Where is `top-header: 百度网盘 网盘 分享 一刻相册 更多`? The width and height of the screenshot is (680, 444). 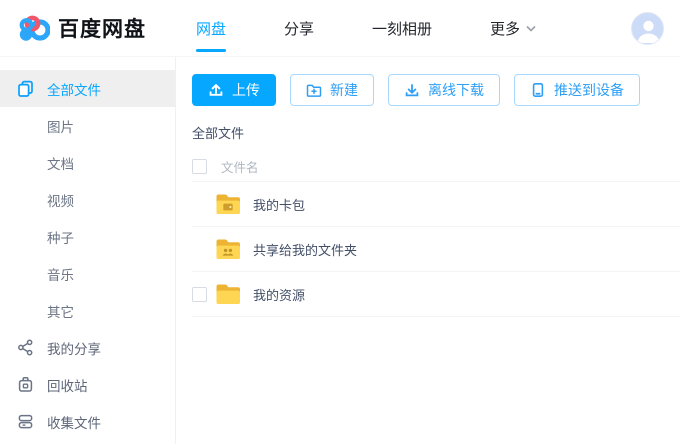
top-header: 百度网盘 网盘 分享 一刻相册 更多 is located at coordinates (340, 28).